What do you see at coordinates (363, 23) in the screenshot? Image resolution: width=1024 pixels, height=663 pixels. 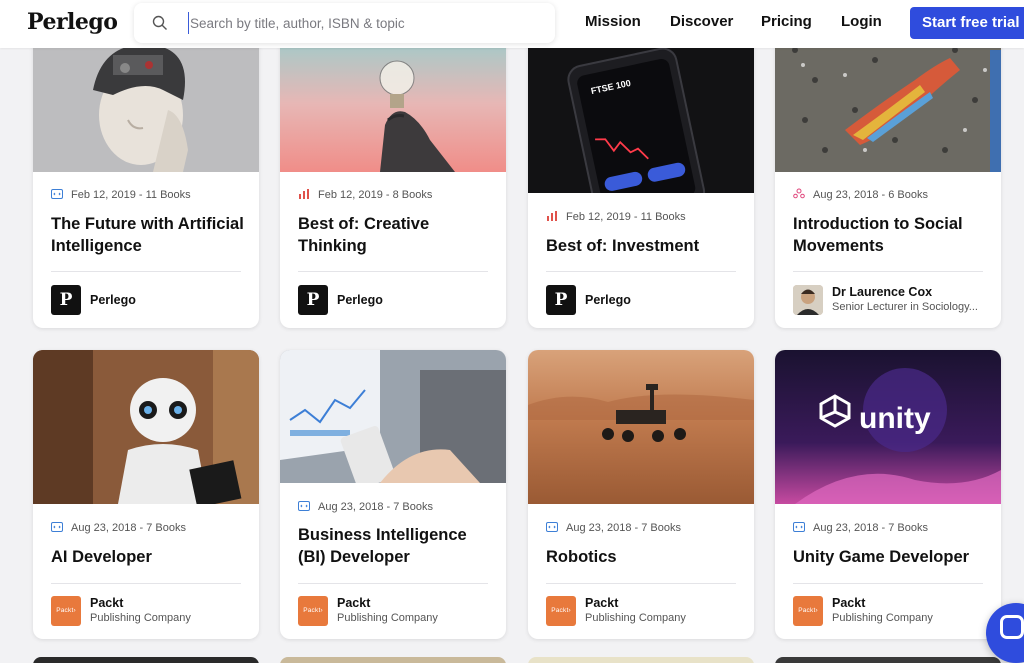 I see `search-input` at bounding box center [363, 23].